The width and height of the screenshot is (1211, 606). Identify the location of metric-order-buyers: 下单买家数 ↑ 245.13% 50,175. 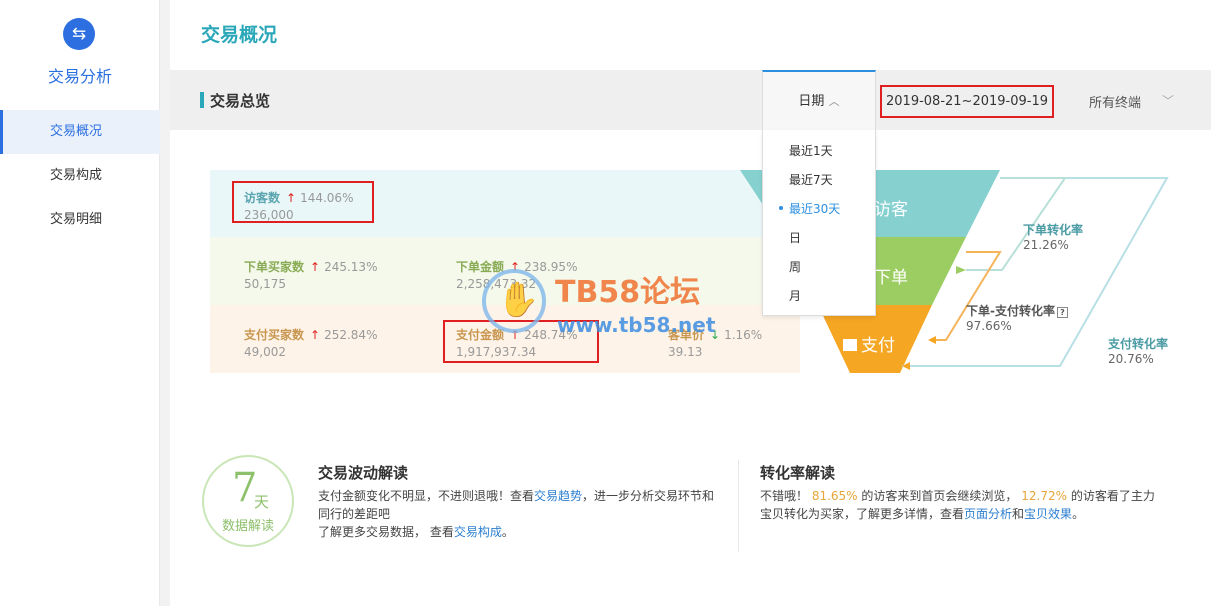
(310, 274).